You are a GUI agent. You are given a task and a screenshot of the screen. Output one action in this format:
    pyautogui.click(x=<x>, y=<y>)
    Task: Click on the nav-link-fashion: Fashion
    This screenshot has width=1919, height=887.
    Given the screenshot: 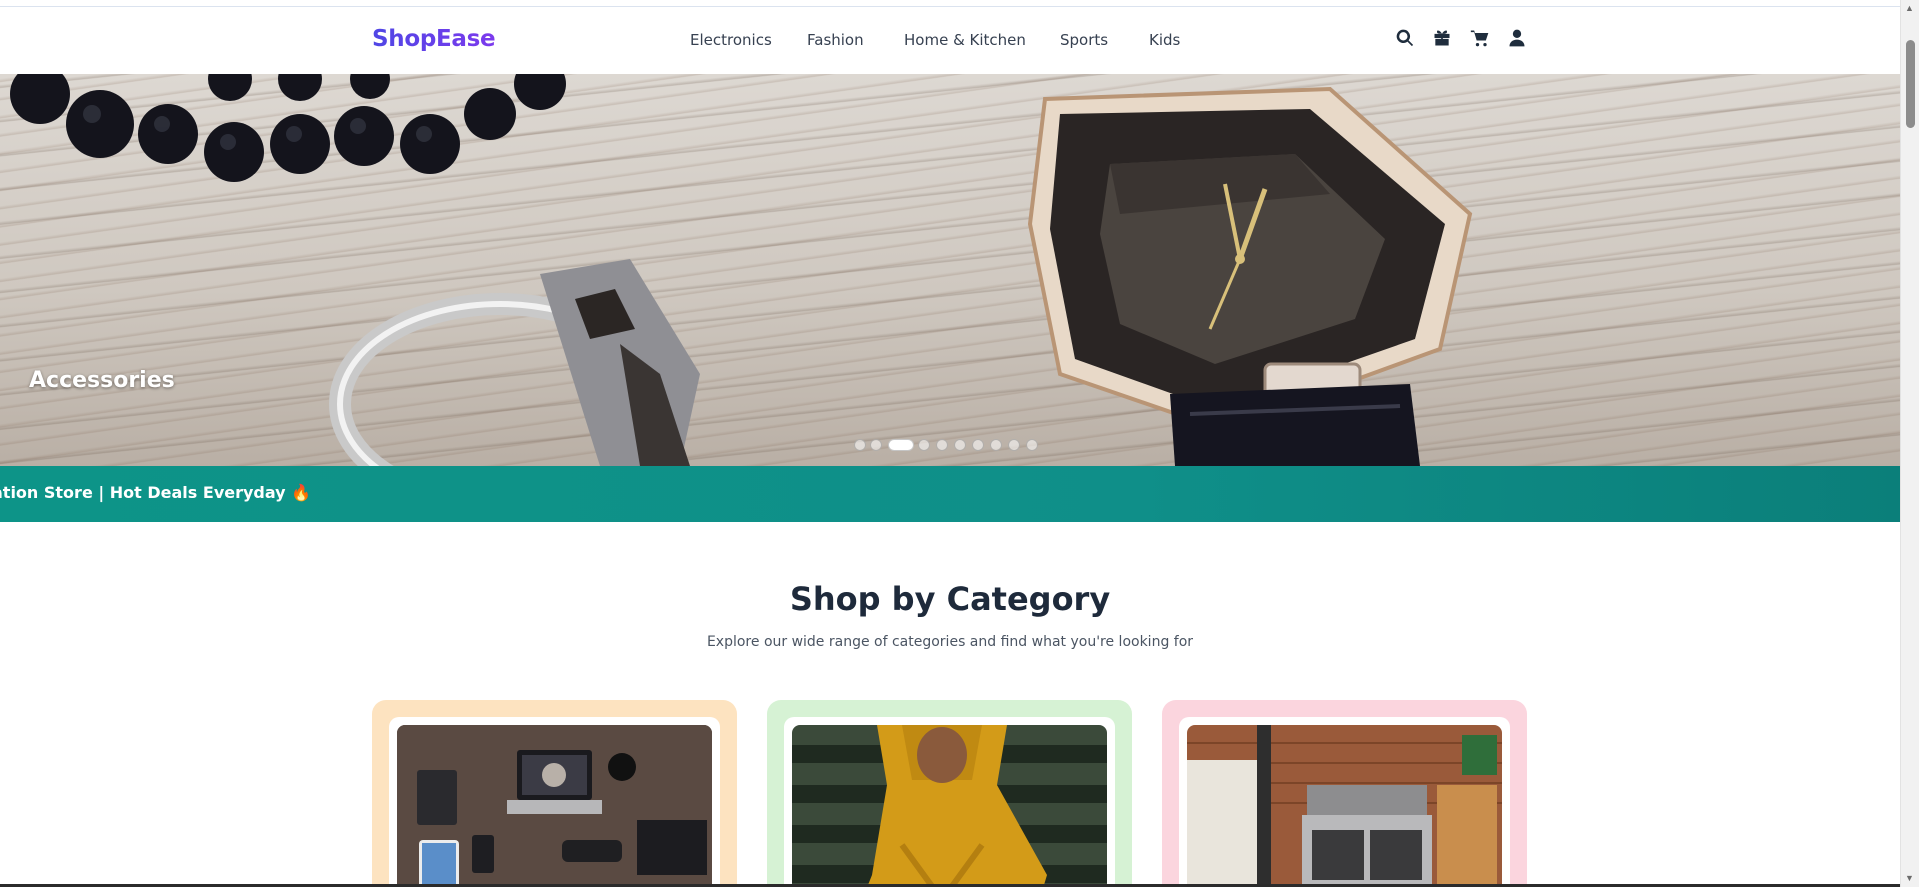 What is the action you would take?
    pyautogui.click(x=835, y=40)
    